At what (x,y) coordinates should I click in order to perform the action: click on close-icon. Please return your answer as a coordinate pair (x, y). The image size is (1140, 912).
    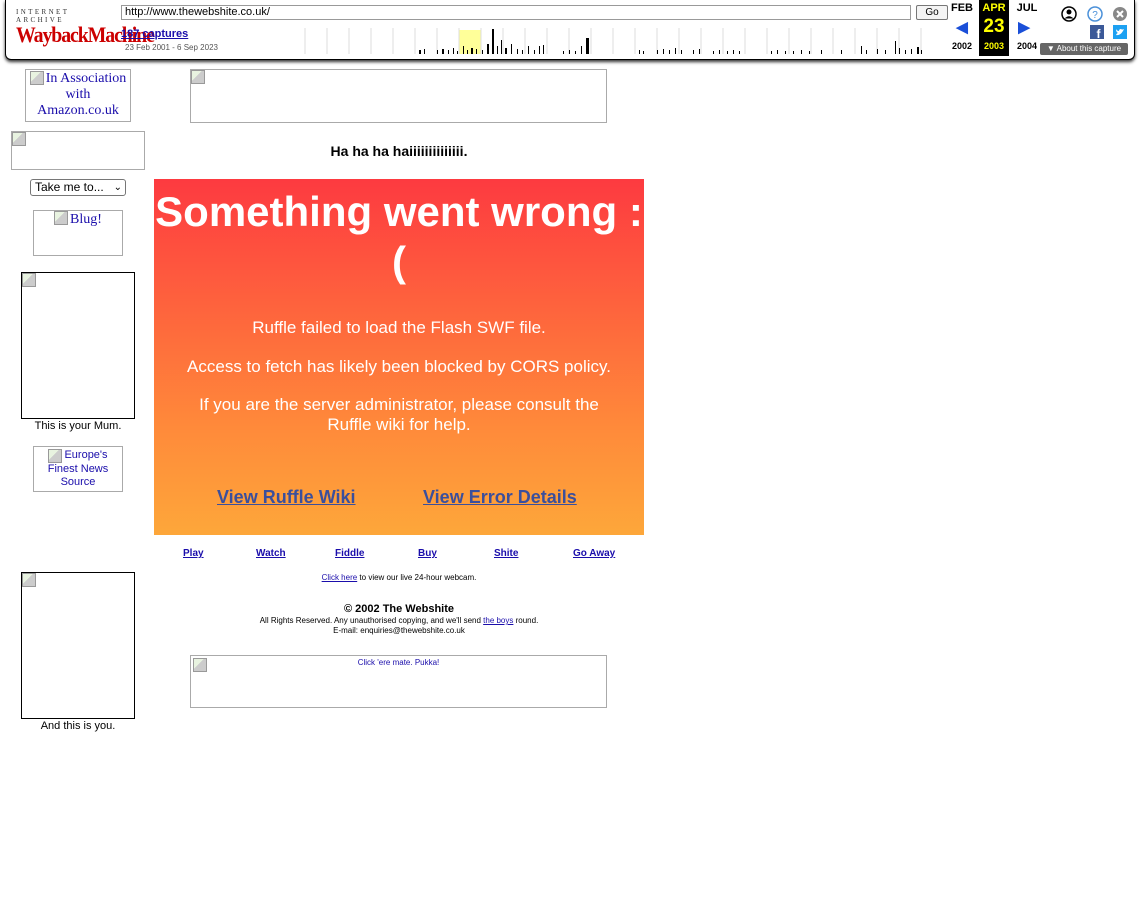
    Looking at the image, I should click on (1120, 14).